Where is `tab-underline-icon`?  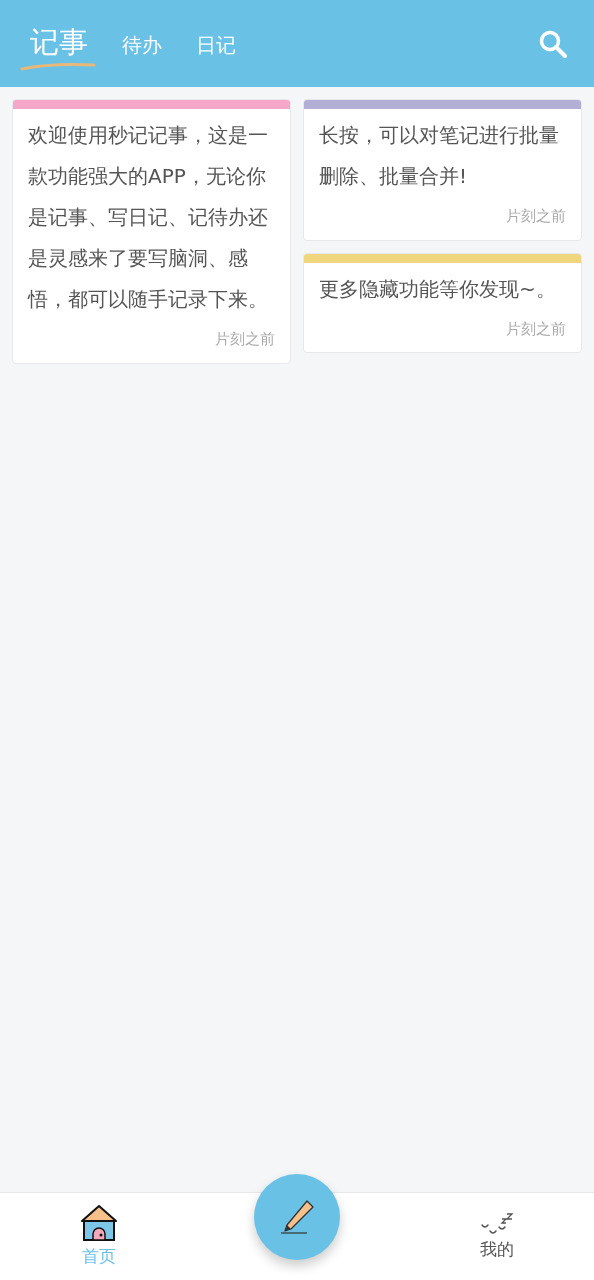 tab-underline-icon is located at coordinates (58, 66).